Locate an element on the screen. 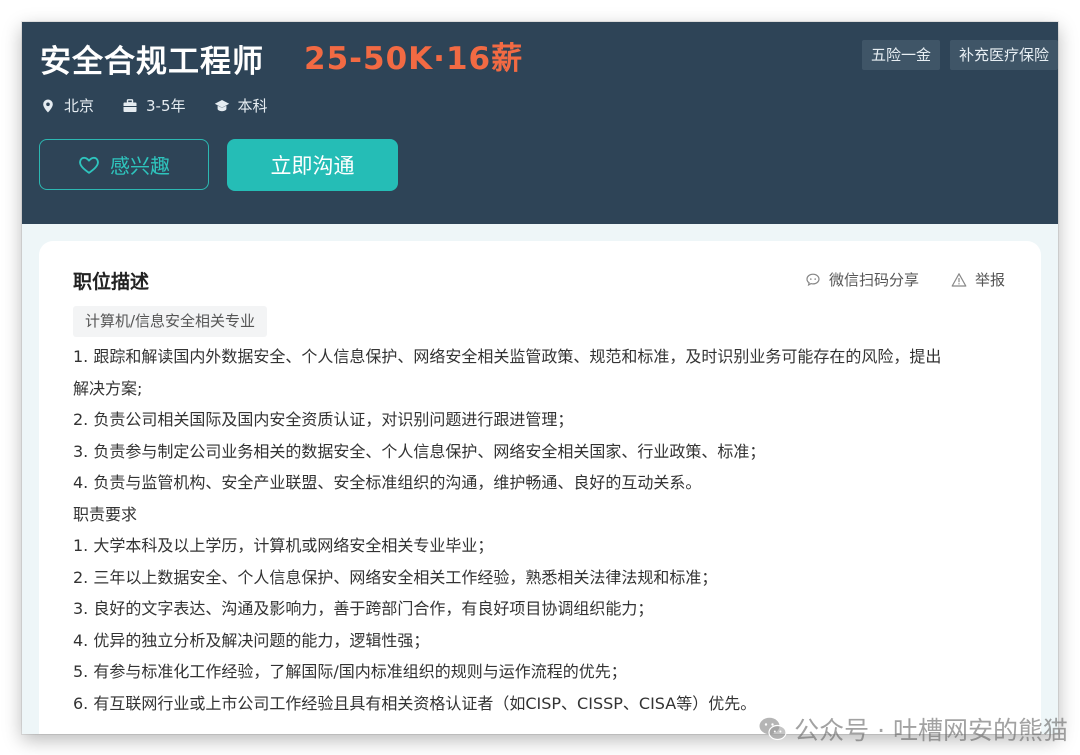 The width and height of the screenshot is (1080, 755). chat-bubble-icon is located at coordinates (813, 279).